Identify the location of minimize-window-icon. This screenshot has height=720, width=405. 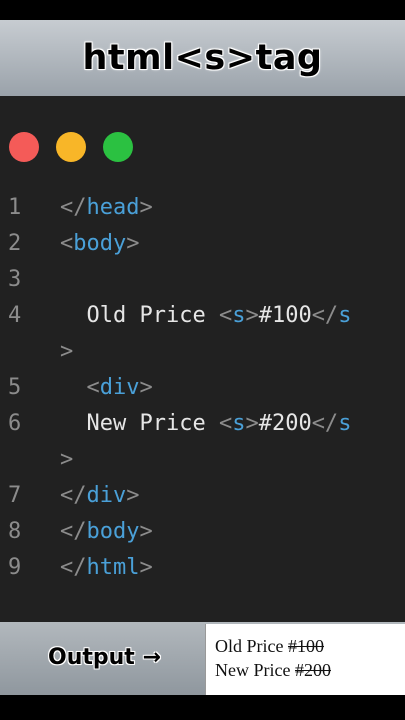
(71, 147).